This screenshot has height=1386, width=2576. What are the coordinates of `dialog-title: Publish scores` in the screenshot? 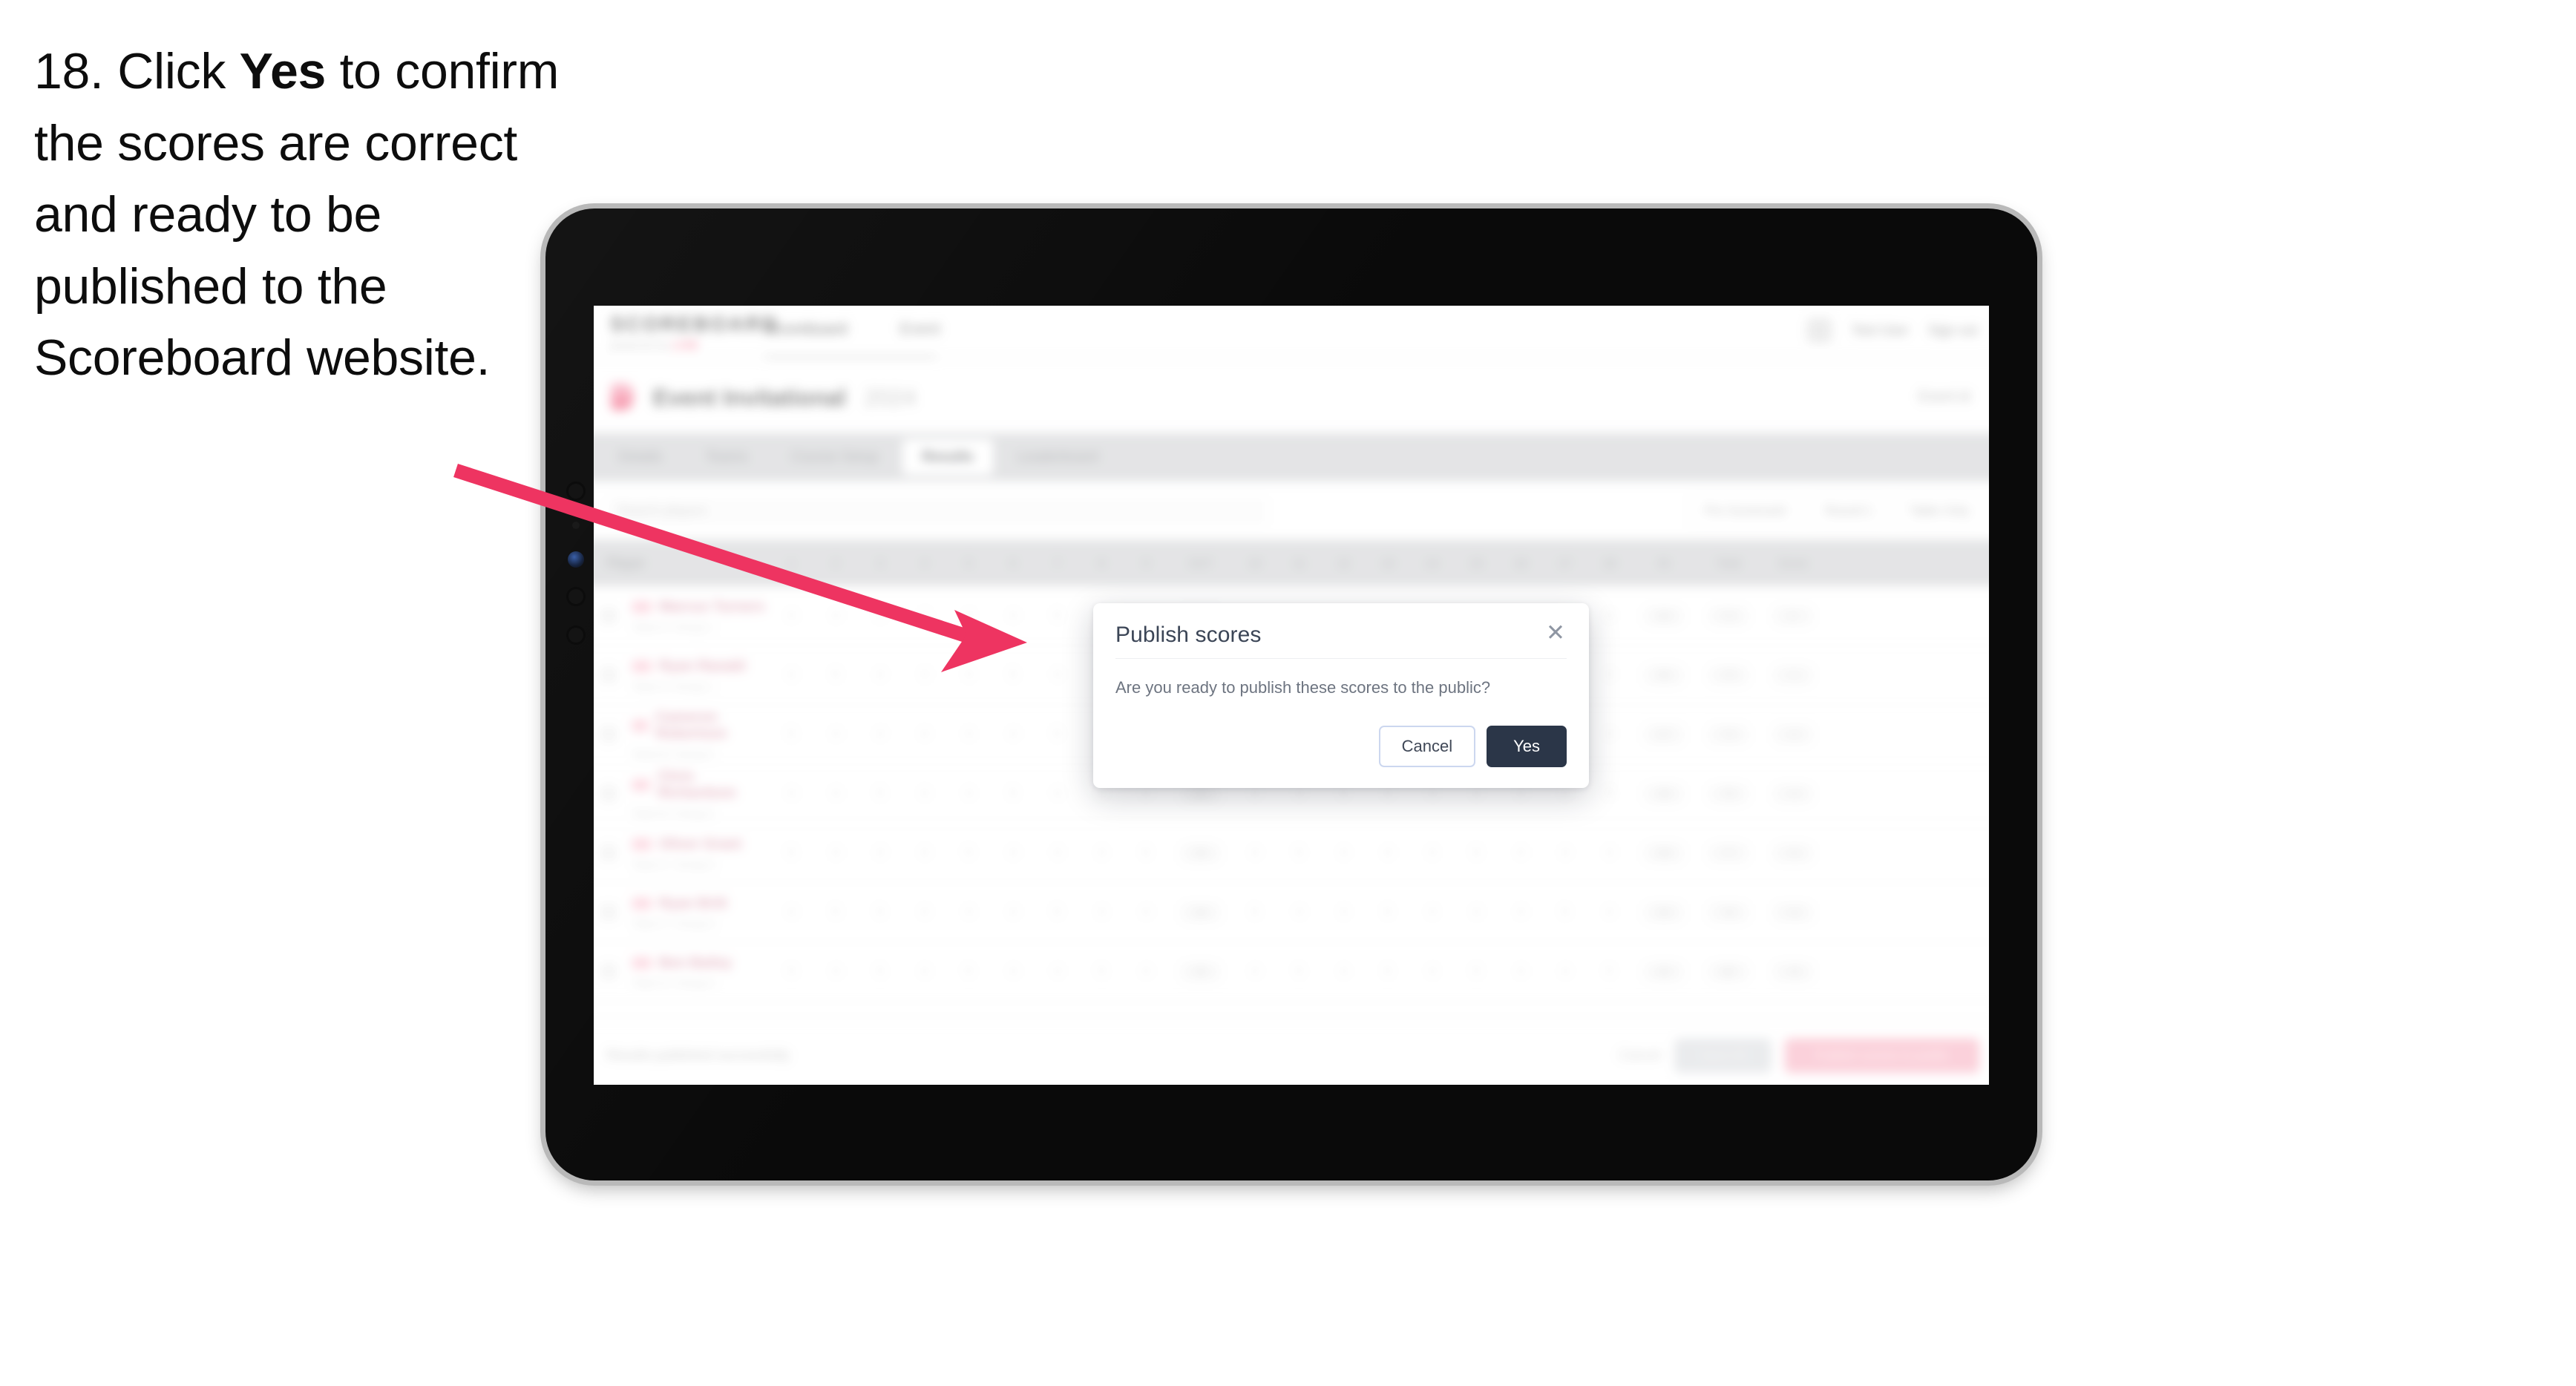 It's located at (1188, 635).